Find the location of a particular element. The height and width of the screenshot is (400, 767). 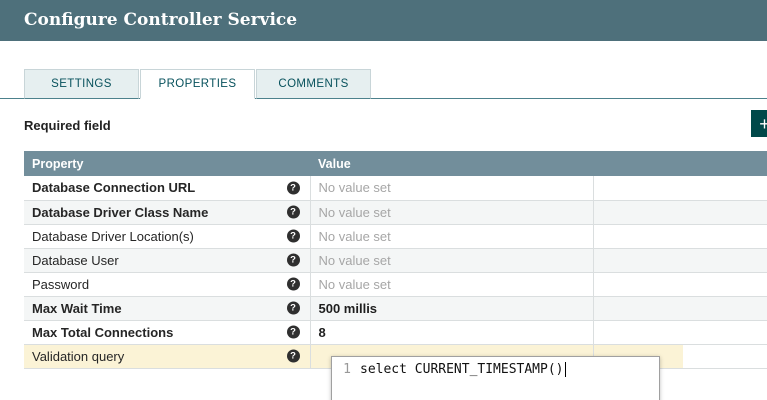

editor-code-input: select CURRENT_TIMESTAMP() is located at coordinates (463, 381).